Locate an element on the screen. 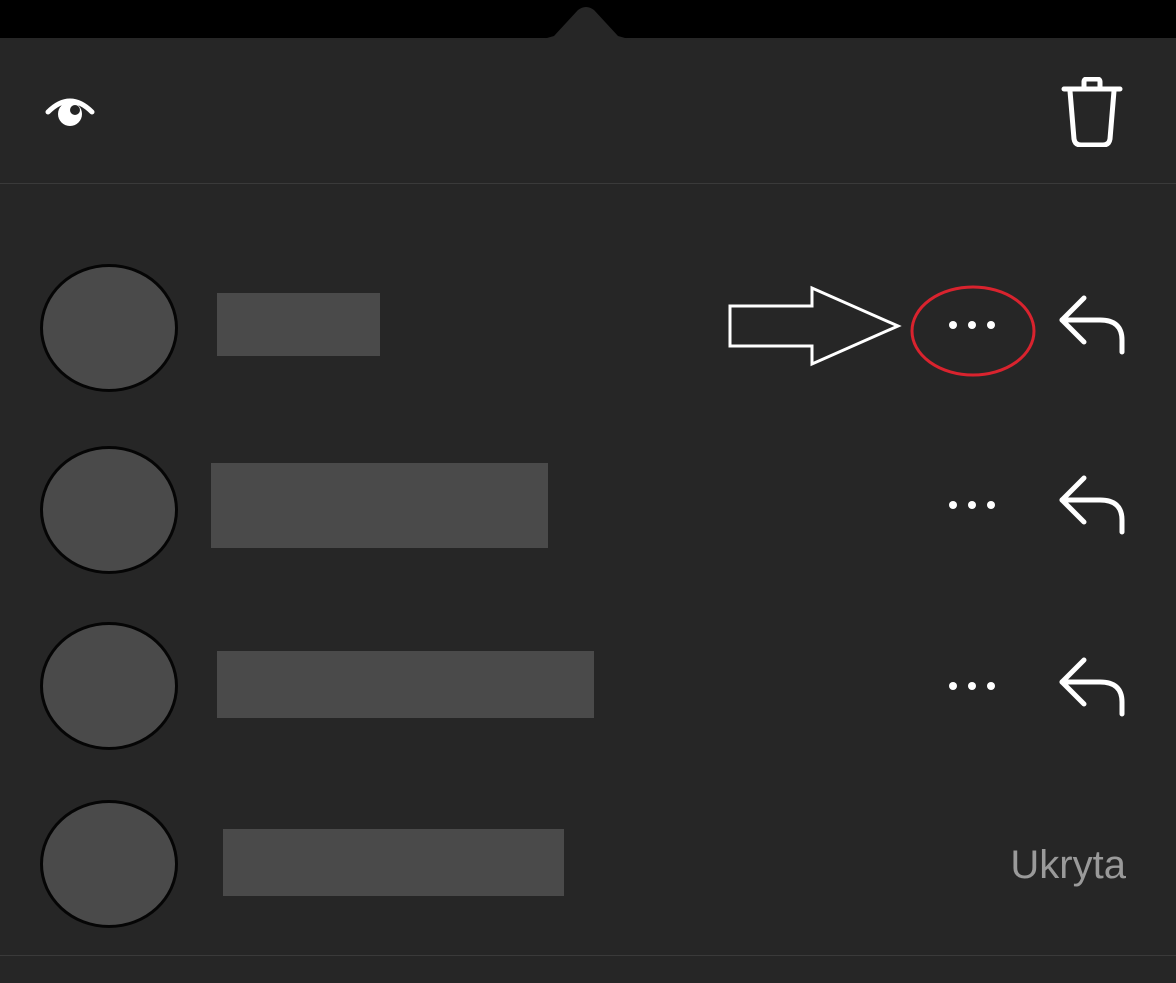 This screenshot has width=1176, height=983. trash-icon is located at coordinates (1092, 112).